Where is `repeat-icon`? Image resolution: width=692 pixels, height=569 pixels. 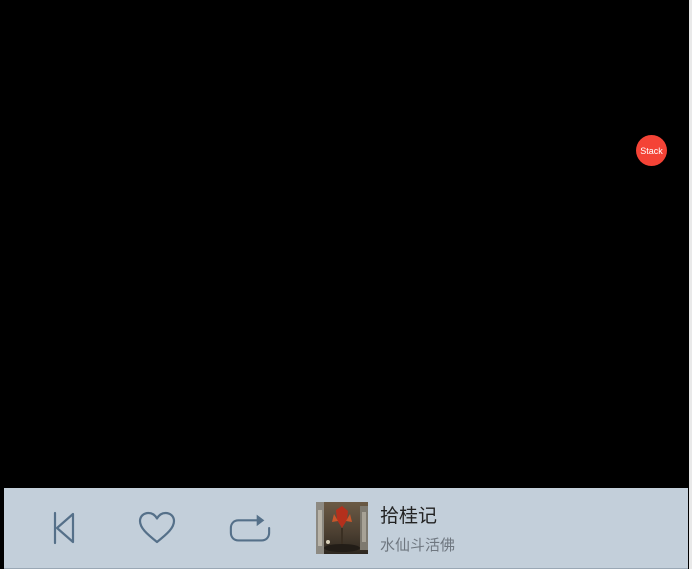
repeat-icon is located at coordinates (250, 528).